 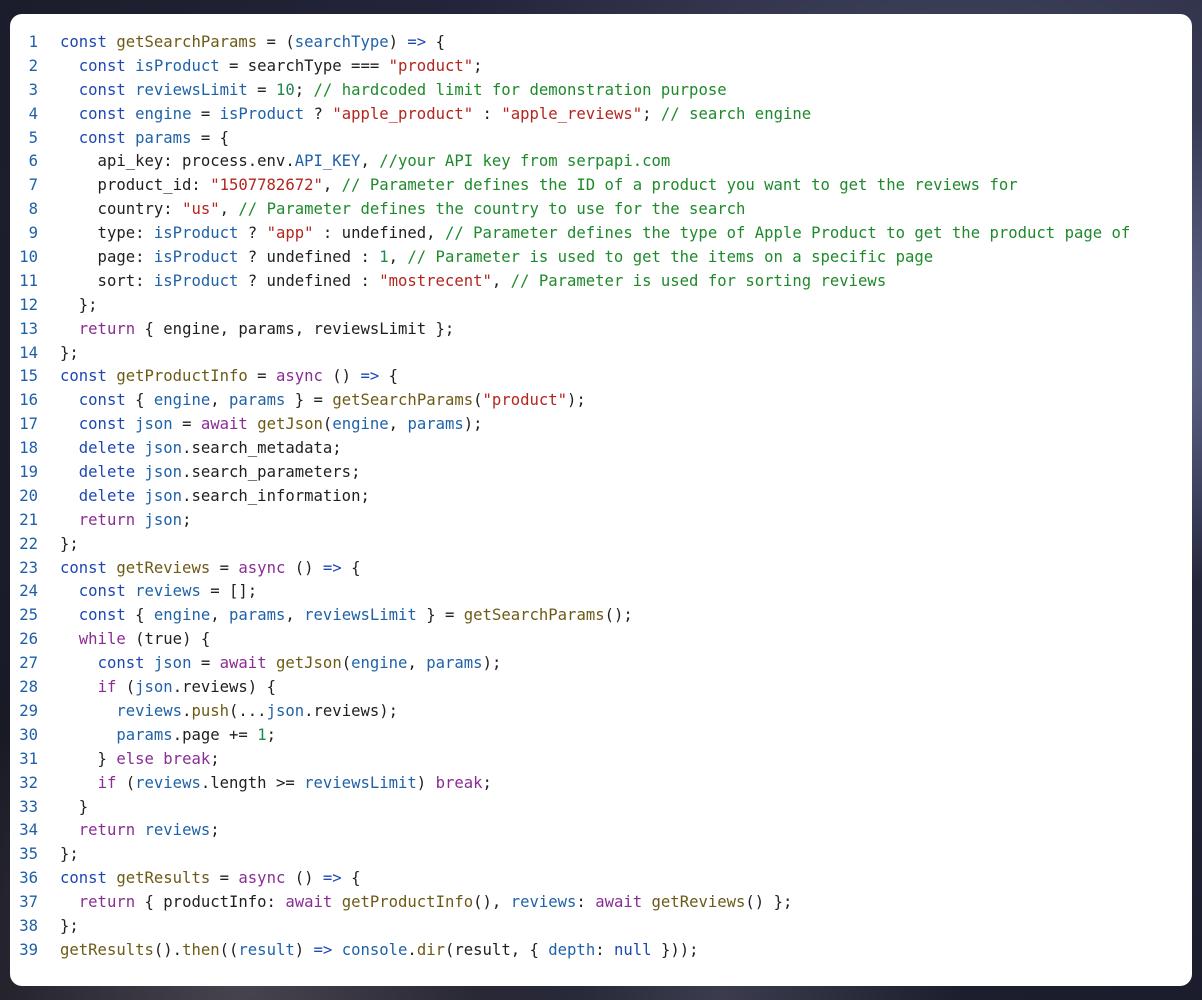 I want to click on code-token: "1507782672", so click(x=266, y=185).